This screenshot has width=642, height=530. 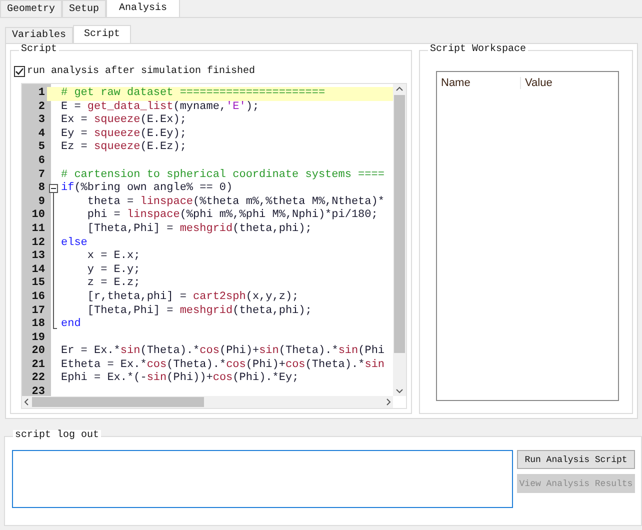 What do you see at coordinates (41, 161) in the screenshot?
I see `line-number: 6` at bounding box center [41, 161].